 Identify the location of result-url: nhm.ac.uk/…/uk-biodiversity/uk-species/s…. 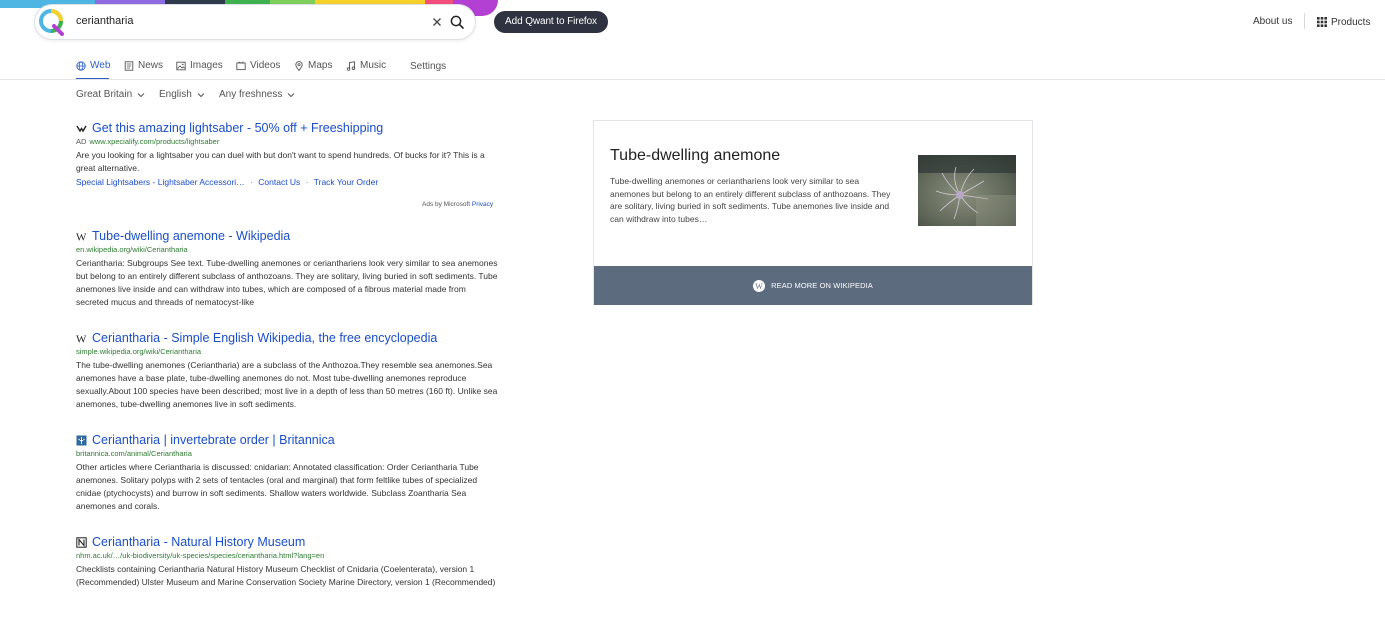
(296, 556).